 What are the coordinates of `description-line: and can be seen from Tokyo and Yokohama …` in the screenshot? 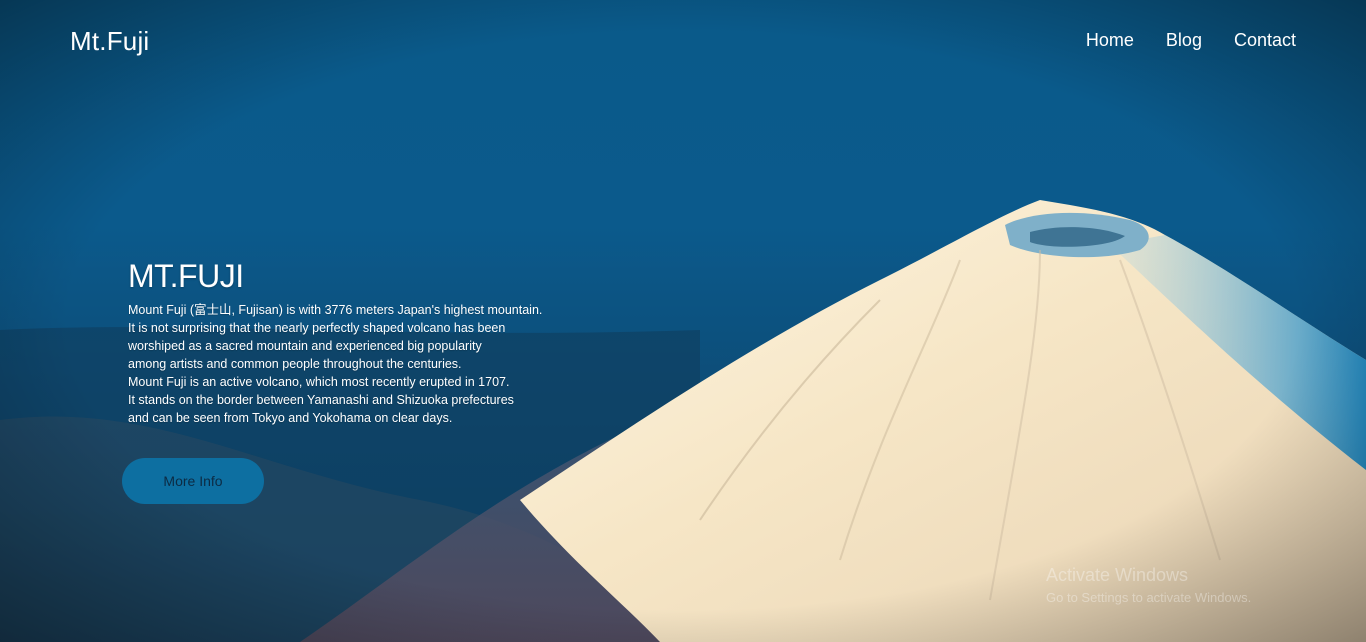 It's located at (290, 418).